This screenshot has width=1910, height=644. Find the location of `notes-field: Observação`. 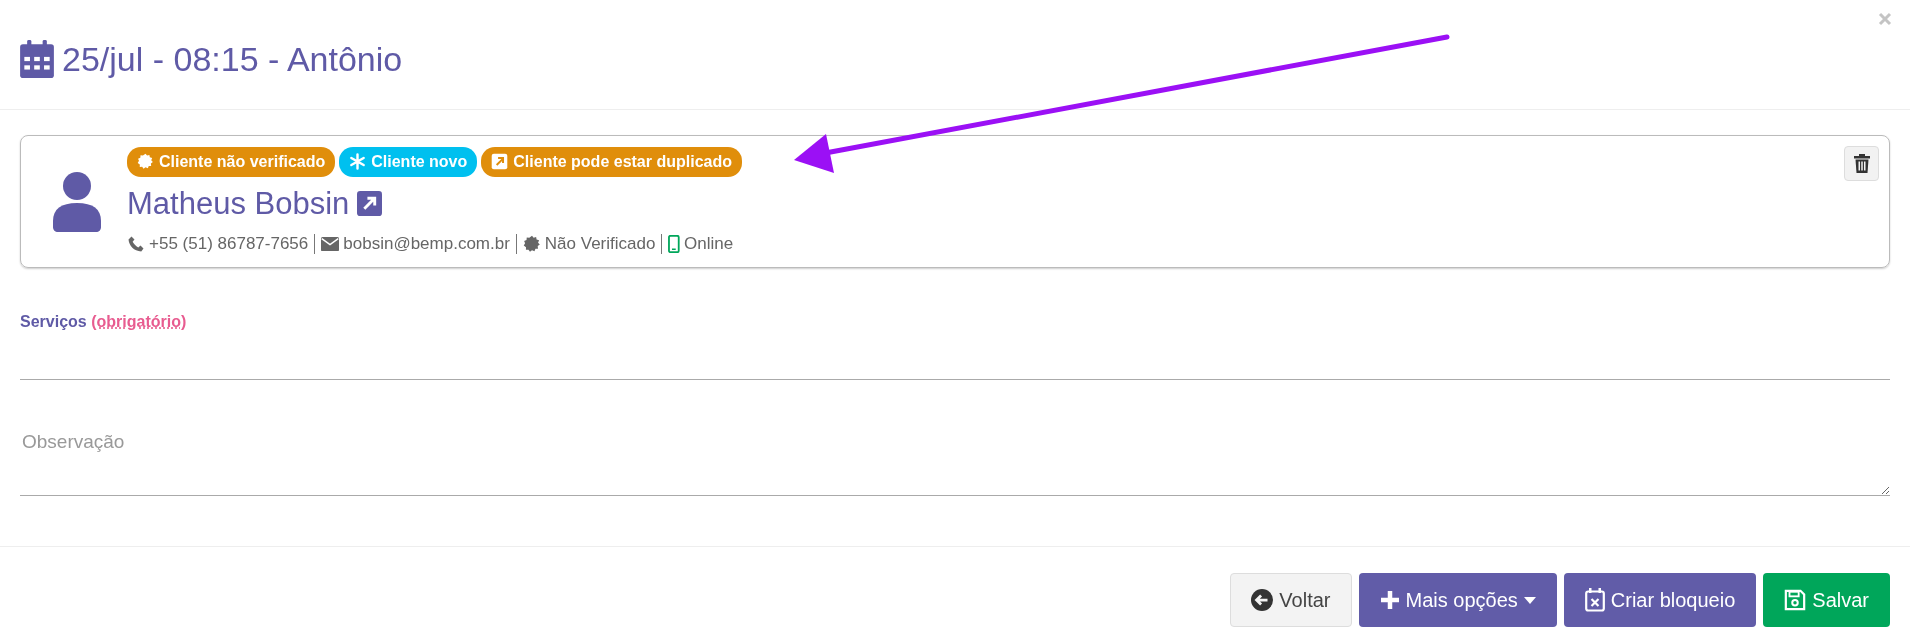

notes-field: Observação is located at coordinates (955, 461).